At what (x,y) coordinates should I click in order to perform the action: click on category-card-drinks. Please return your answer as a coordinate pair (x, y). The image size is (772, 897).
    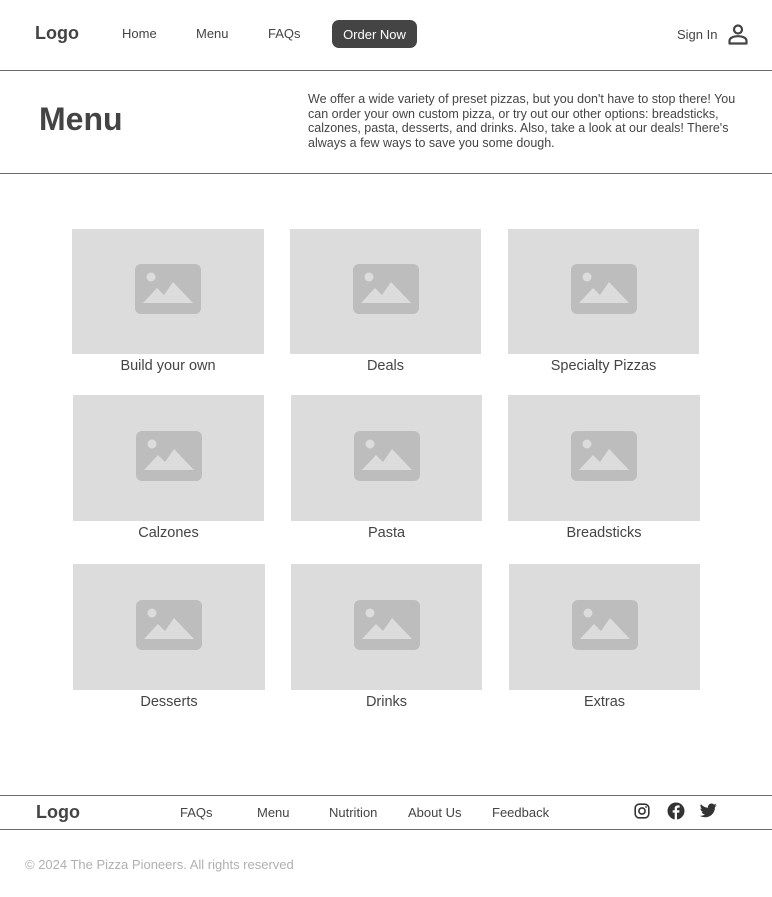
    Looking at the image, I should click on (386, 627).